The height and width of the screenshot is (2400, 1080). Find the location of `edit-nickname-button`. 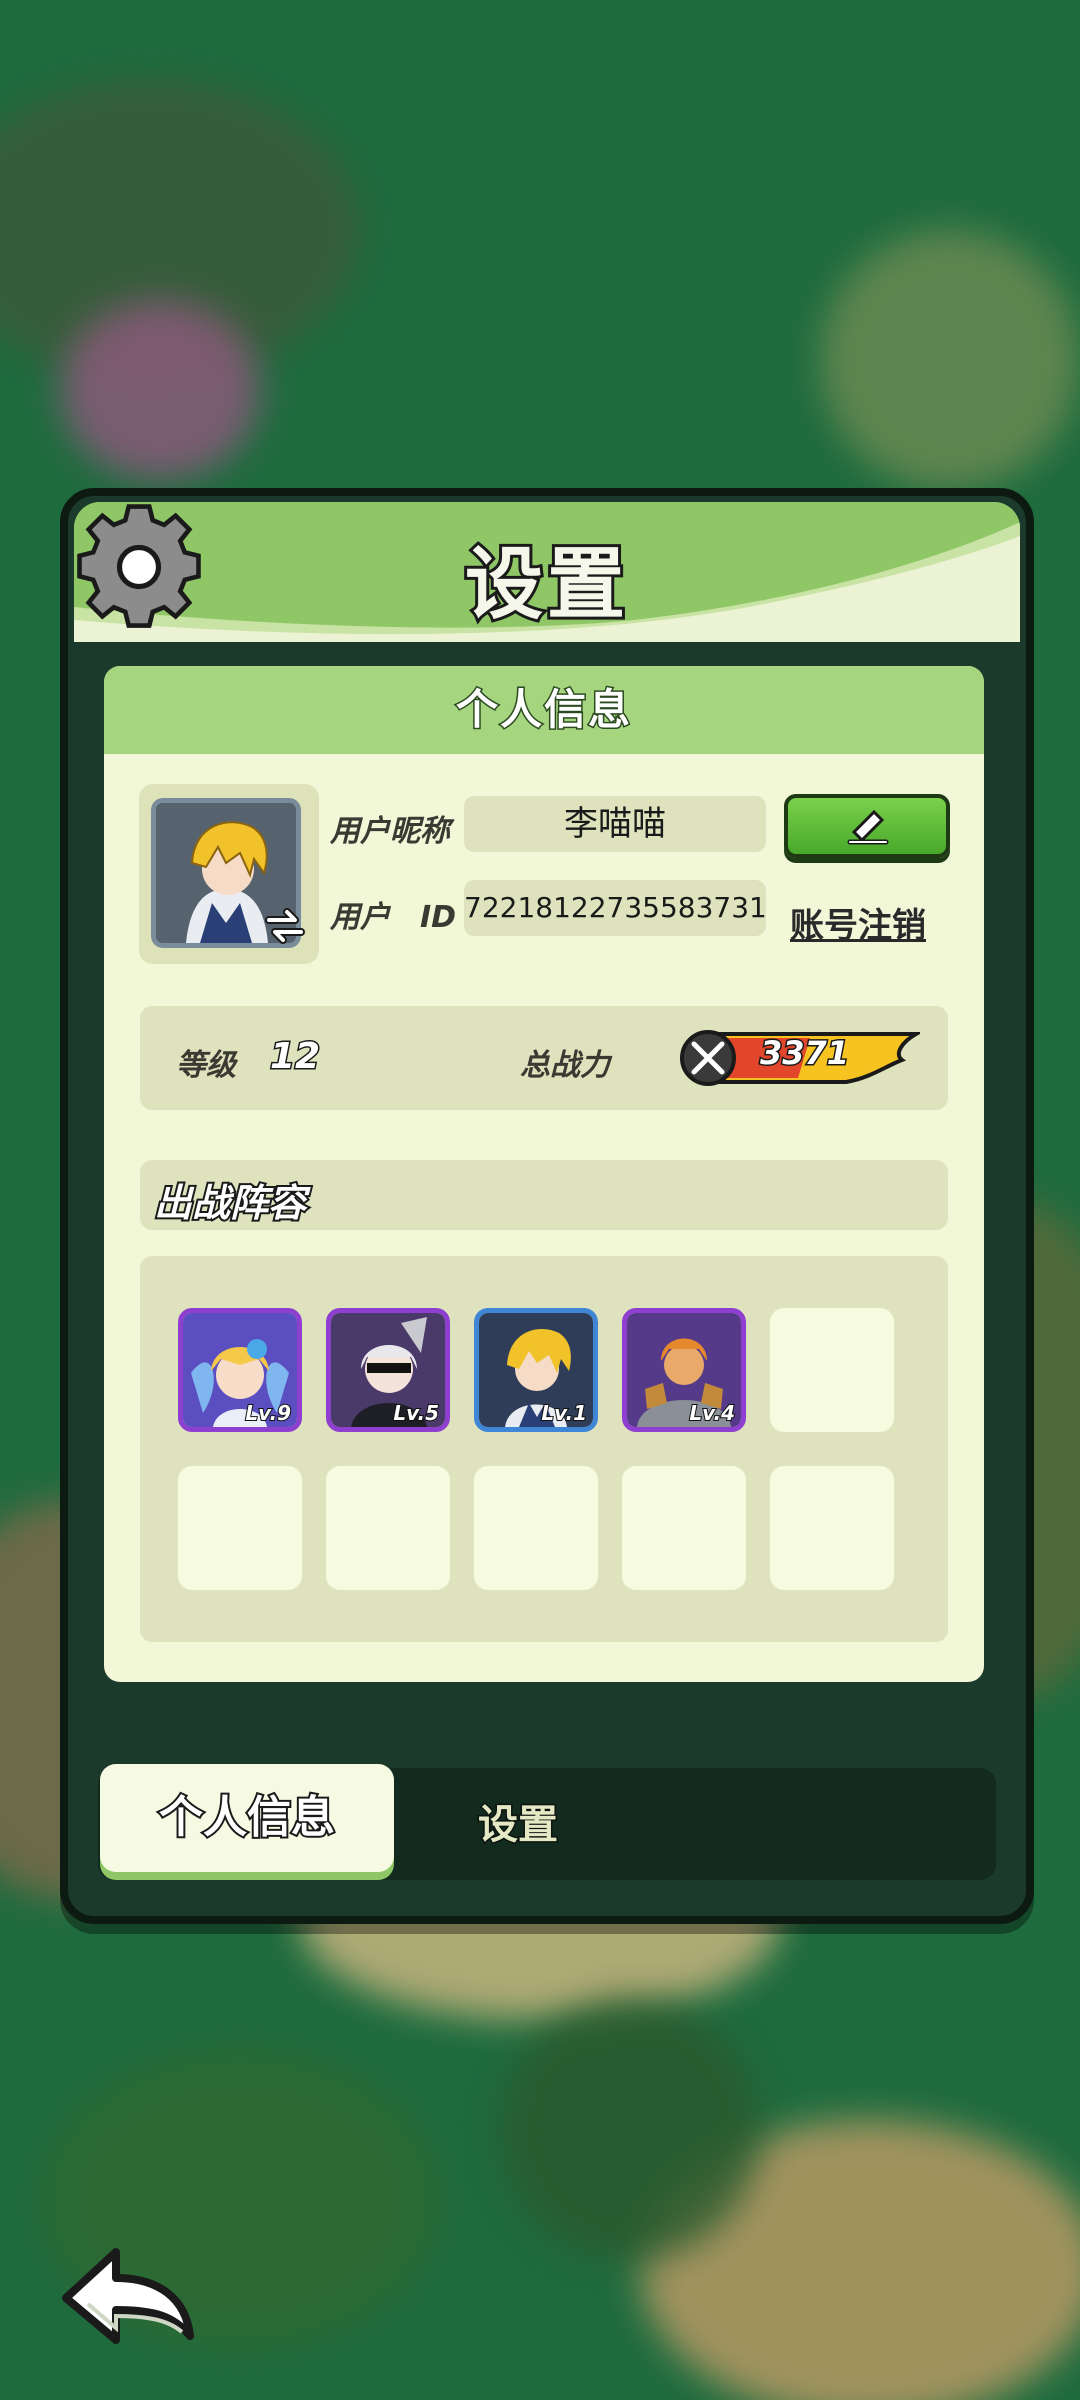

edit-nickname-button is located at coordinates (867, 826).